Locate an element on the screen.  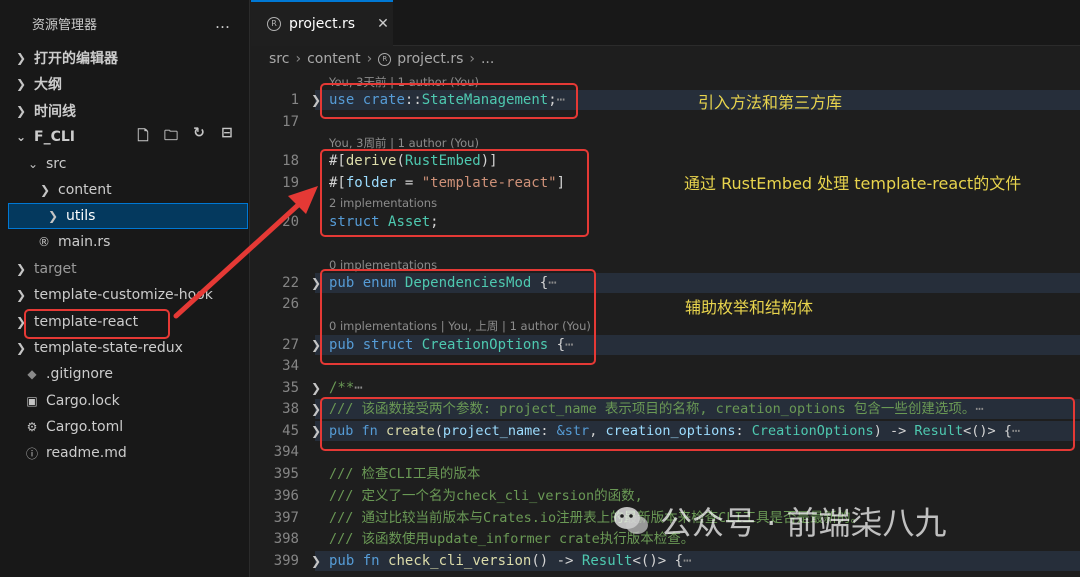
tree-label: template-customize-hook is located at coordinates (123, 295).